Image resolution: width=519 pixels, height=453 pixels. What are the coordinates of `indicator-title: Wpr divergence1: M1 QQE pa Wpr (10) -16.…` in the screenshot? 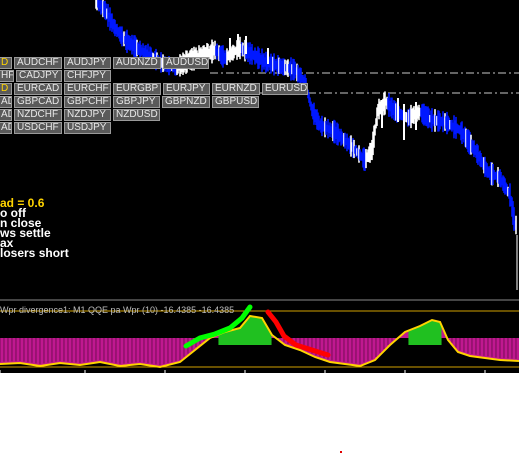 It's located at (117, 310).